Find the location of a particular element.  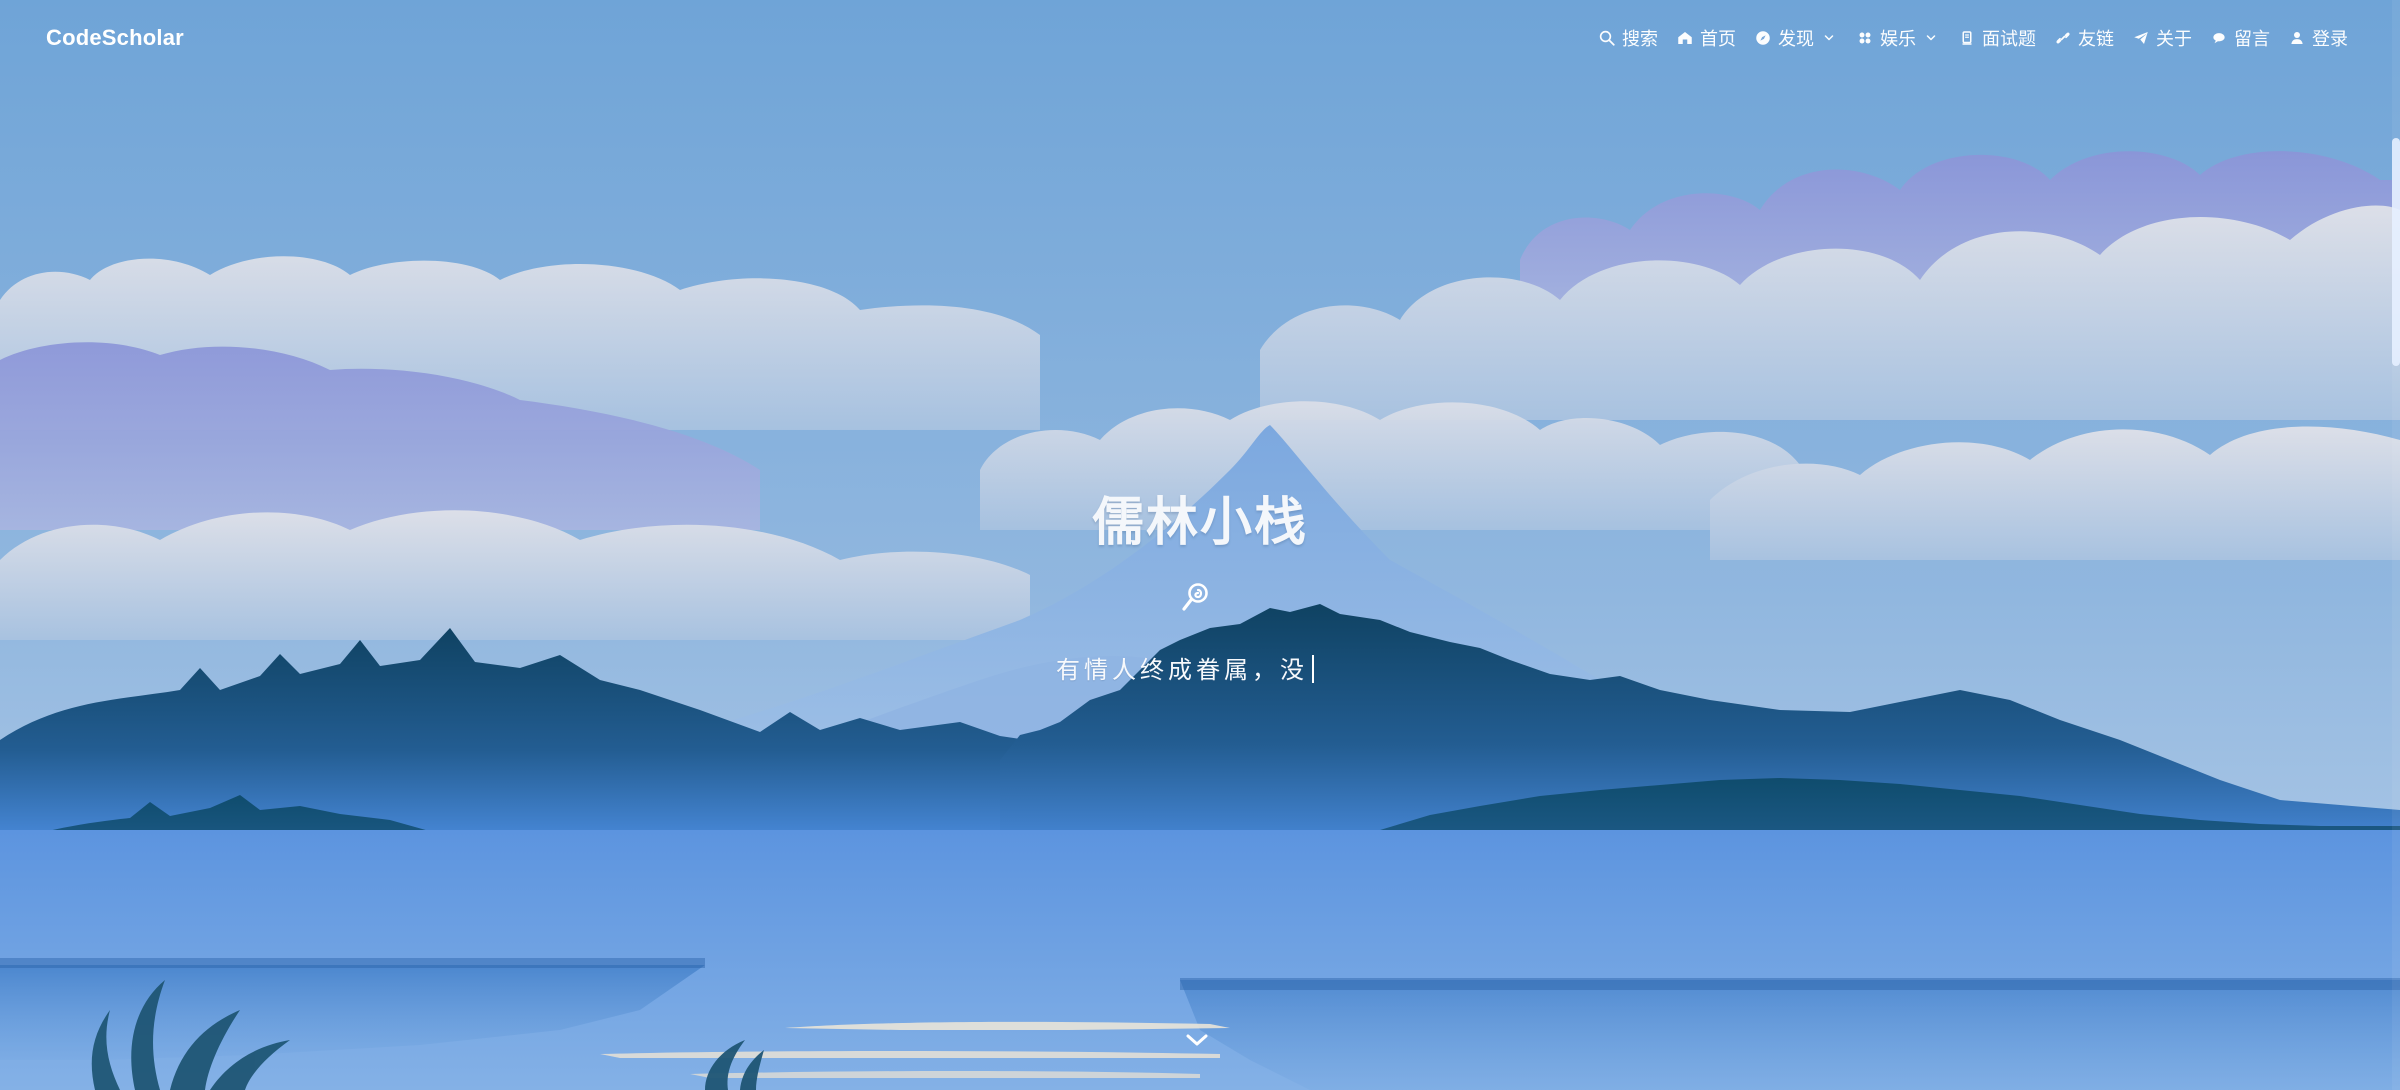

nav-item-home: 首页 is located at coordinates (1706, 38).